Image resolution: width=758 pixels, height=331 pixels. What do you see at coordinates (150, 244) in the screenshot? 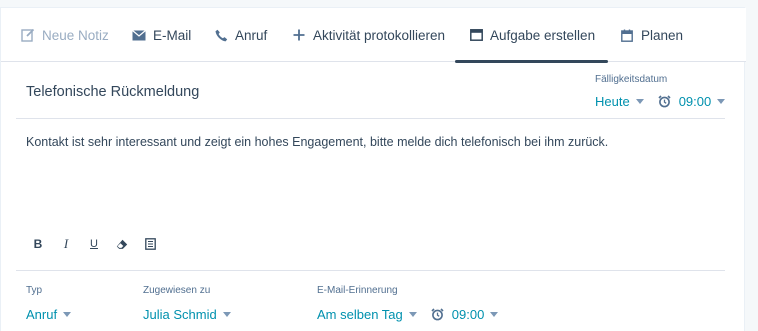
I see `snippet-document-icon` at bounding box center [150, 244].